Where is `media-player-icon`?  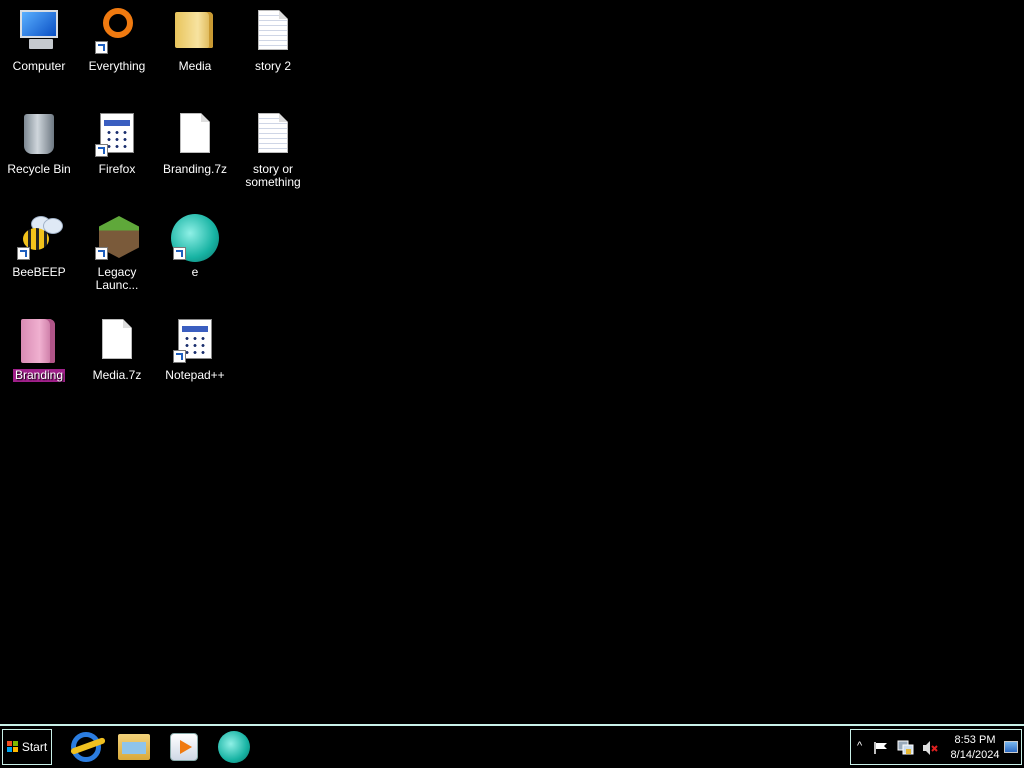 media-player-icon is located at coordinates (184, 747).